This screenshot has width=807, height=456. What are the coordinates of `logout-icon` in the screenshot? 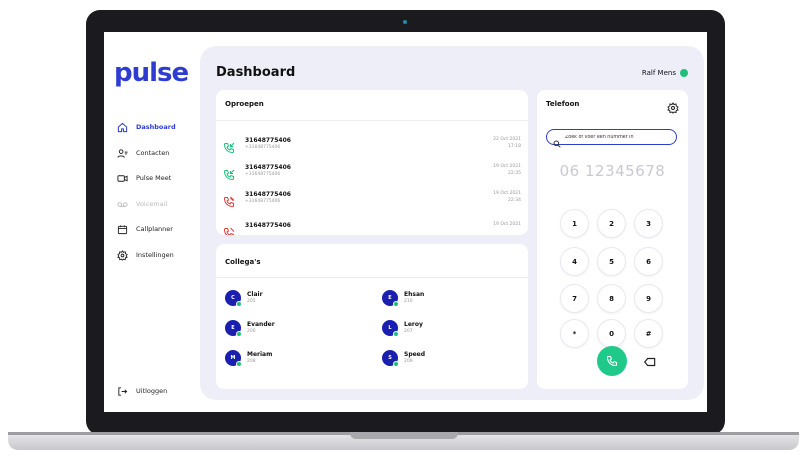 It's located at (122, 391).